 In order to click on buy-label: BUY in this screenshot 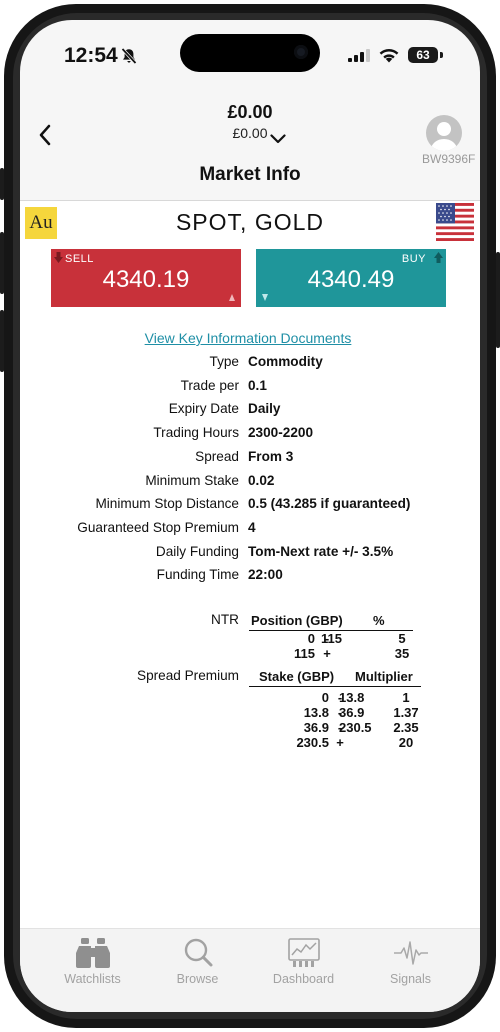, I will do `click(413, 259)`.